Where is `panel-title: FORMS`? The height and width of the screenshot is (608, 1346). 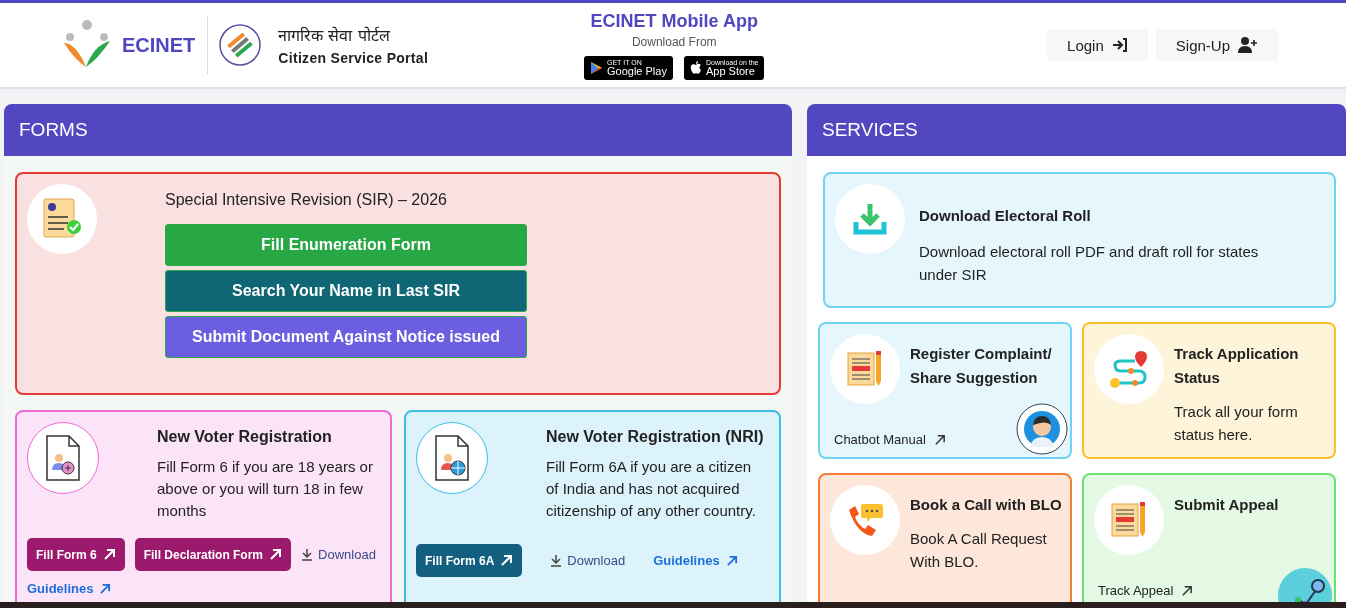
panel-title: FORMS is located at coordinates (53, 130).